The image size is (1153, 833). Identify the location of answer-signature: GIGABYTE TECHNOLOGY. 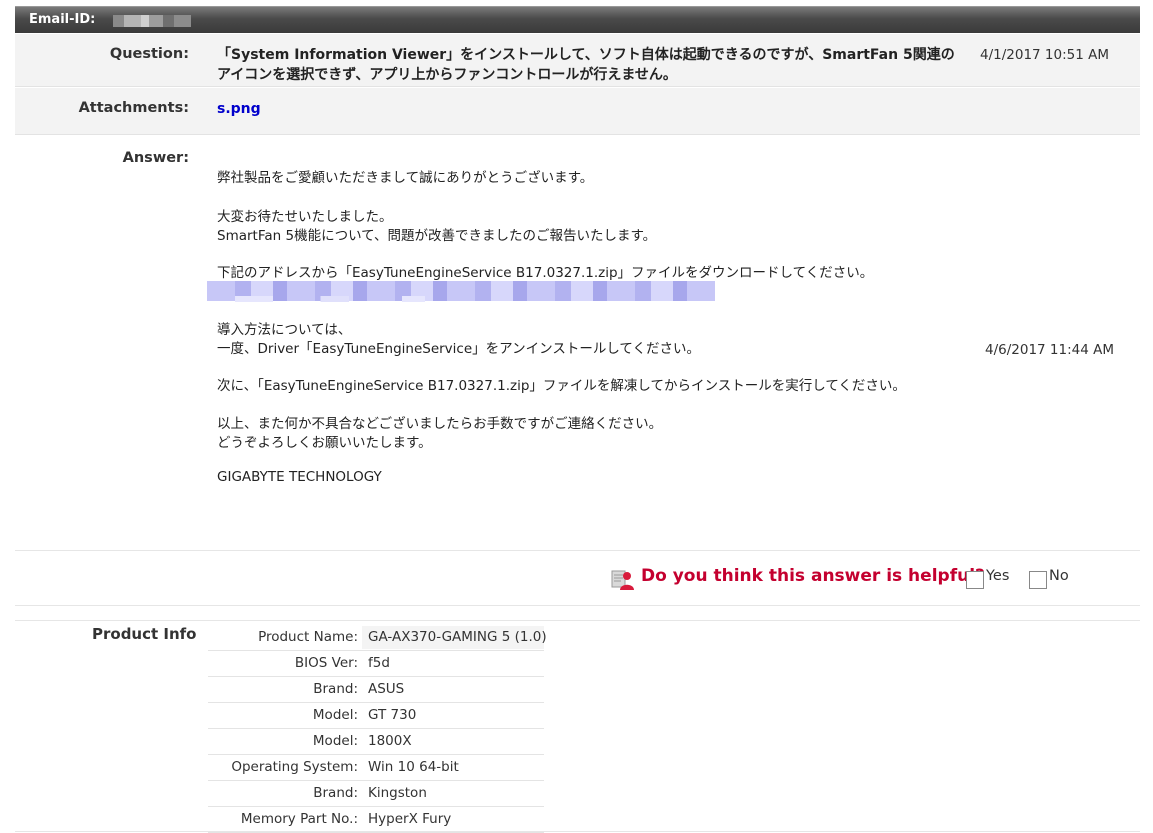
(299, 477).